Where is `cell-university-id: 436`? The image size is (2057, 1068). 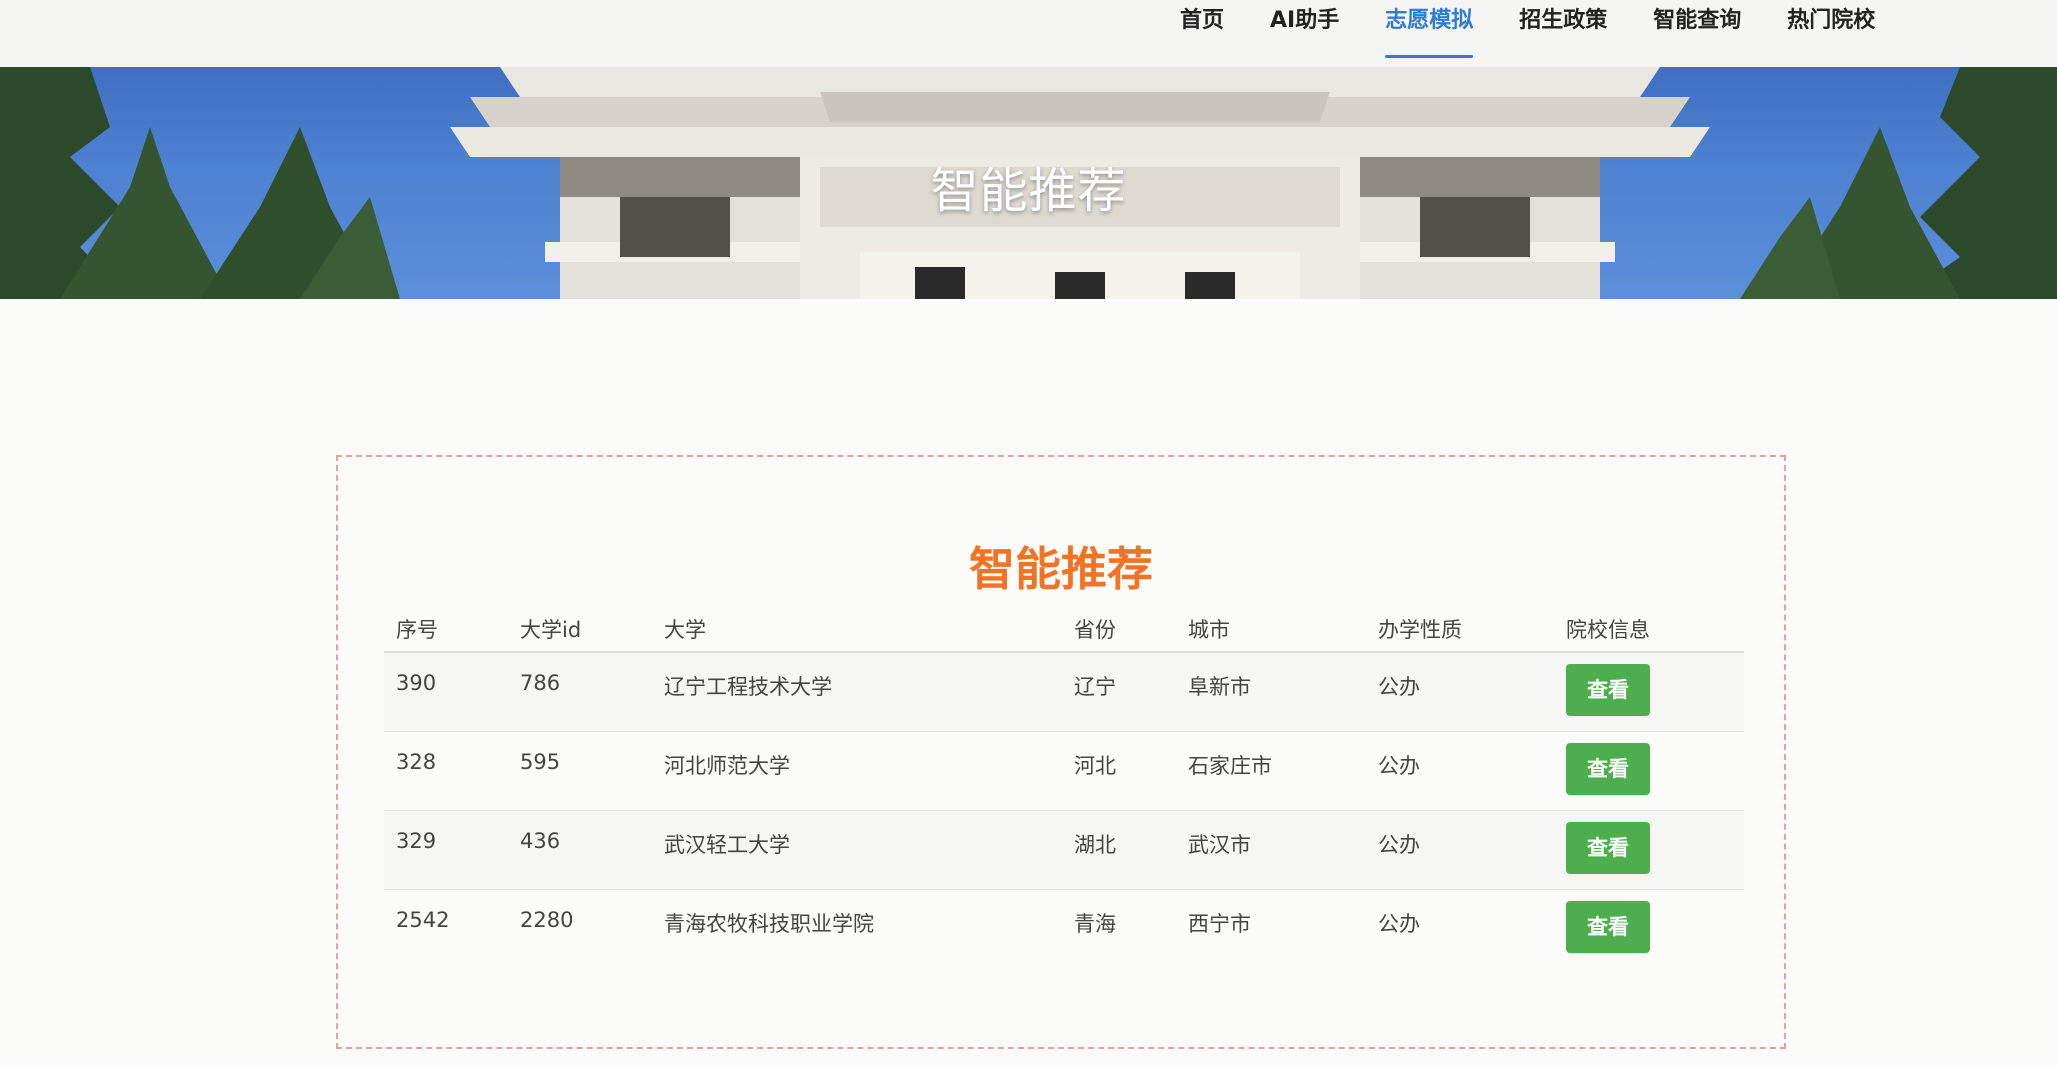
cell-university-id: 436 is located at coordinates (540, 841).